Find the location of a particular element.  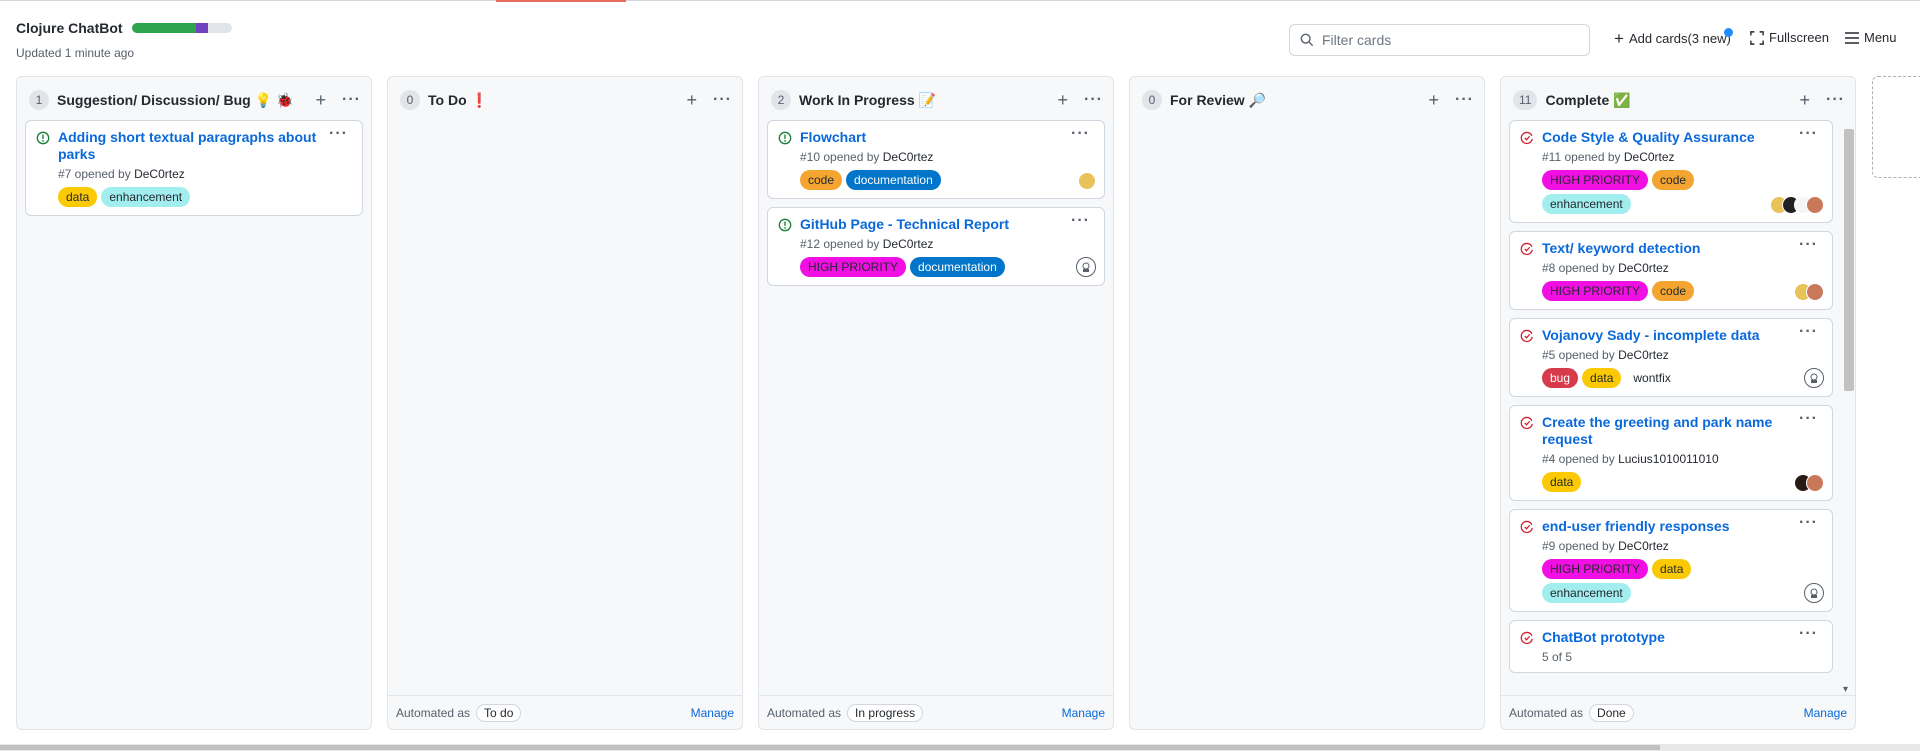

fullscreen-label: Fullscreen is located at coordinates (1799, 37).